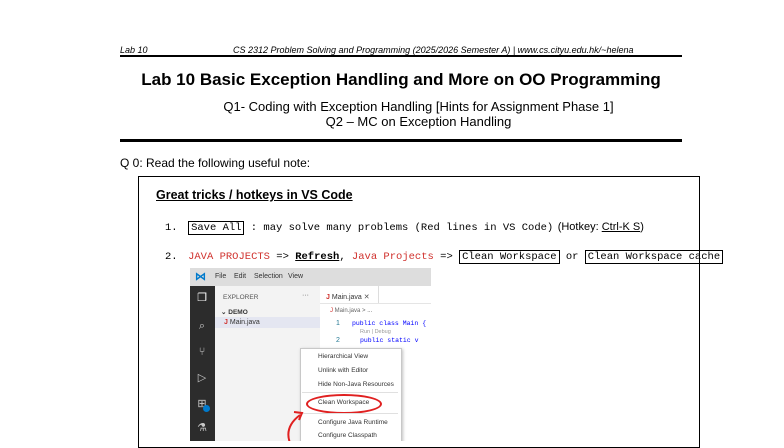 This screenshot has width=784, height=448. Describe the element at coordinates (389, 340) in the screenshot. I see `code-line-2: public static v` at that location.